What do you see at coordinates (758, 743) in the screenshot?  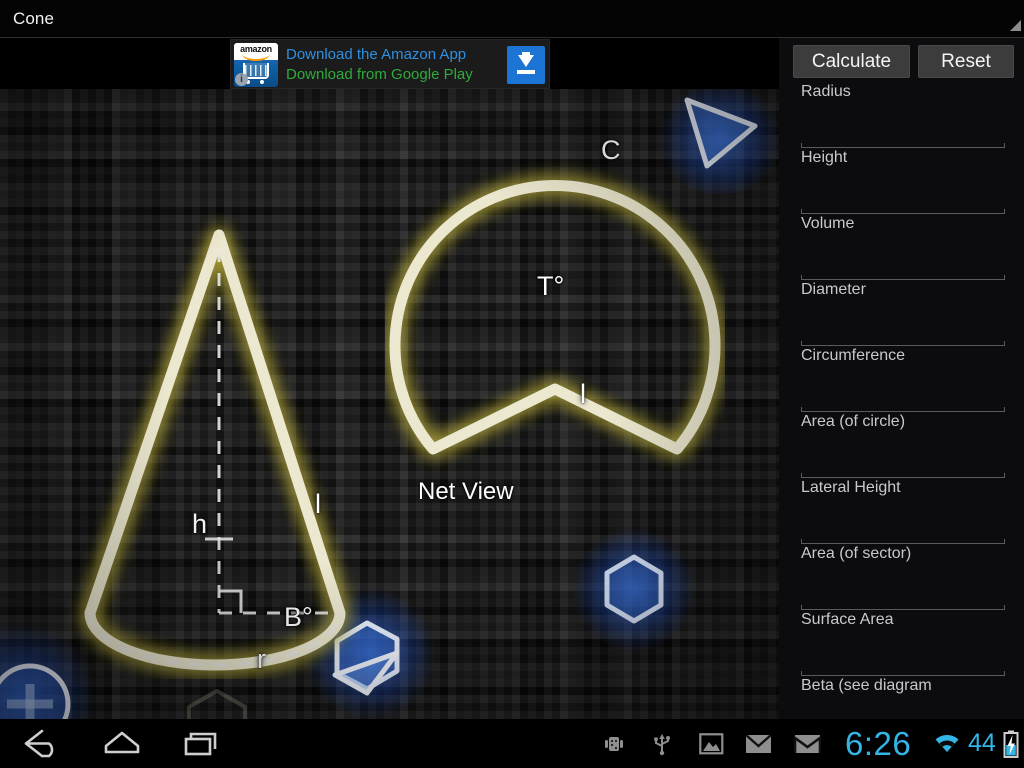 I see `mail-icon` at bounding box center [758, 743].